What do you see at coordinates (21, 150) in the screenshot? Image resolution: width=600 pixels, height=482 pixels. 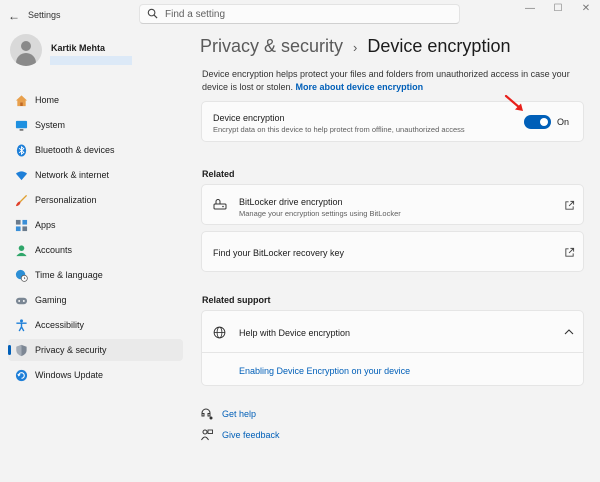 I see `bluetooth-icon` at bounding box center [21, 150].